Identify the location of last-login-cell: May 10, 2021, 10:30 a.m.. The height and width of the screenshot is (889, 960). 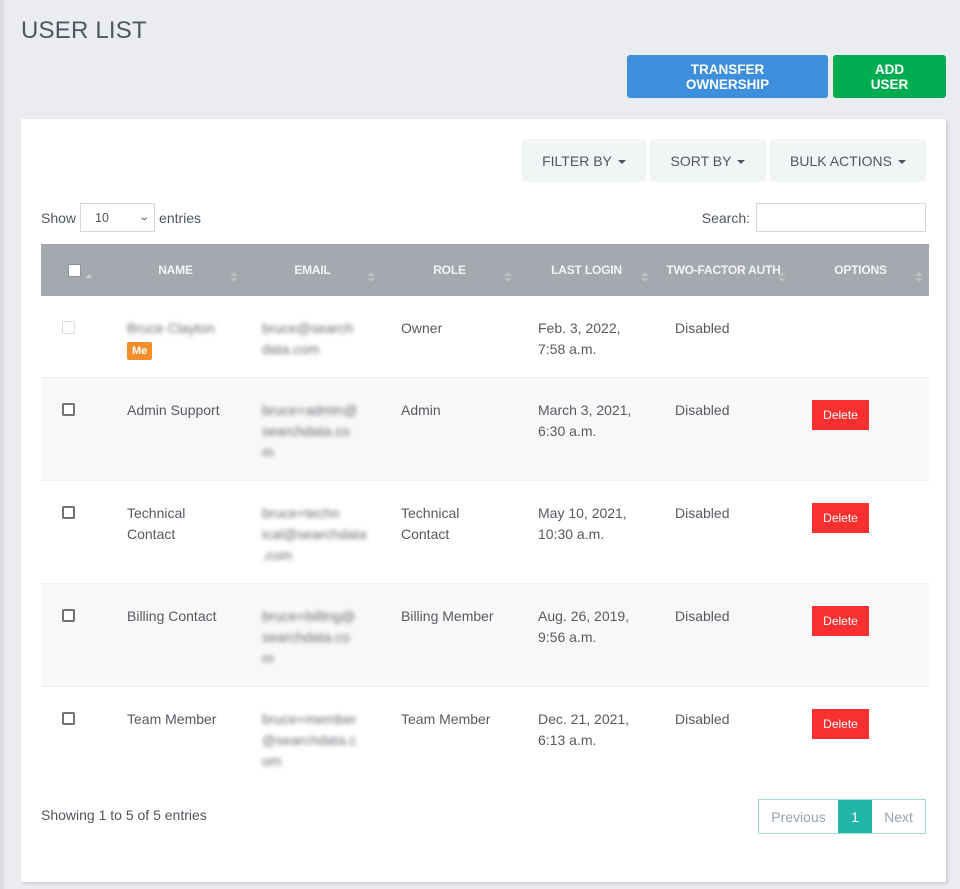
(586, 532).